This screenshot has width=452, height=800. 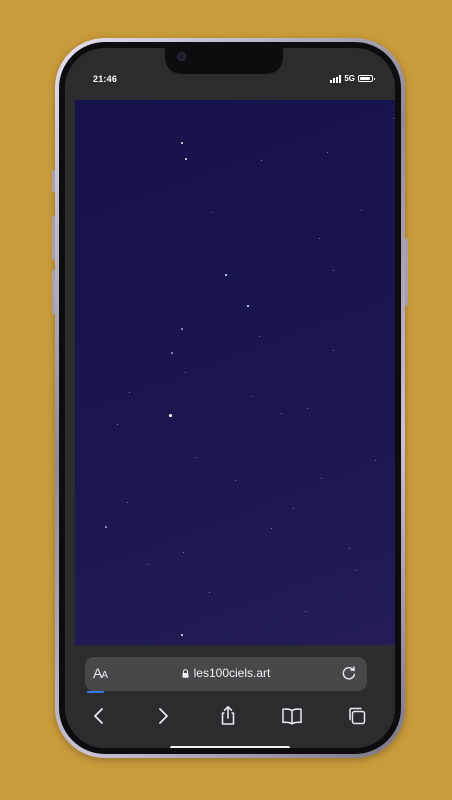 I want to click on status-bar: 21:46 5G, so click(x=230, y=73).